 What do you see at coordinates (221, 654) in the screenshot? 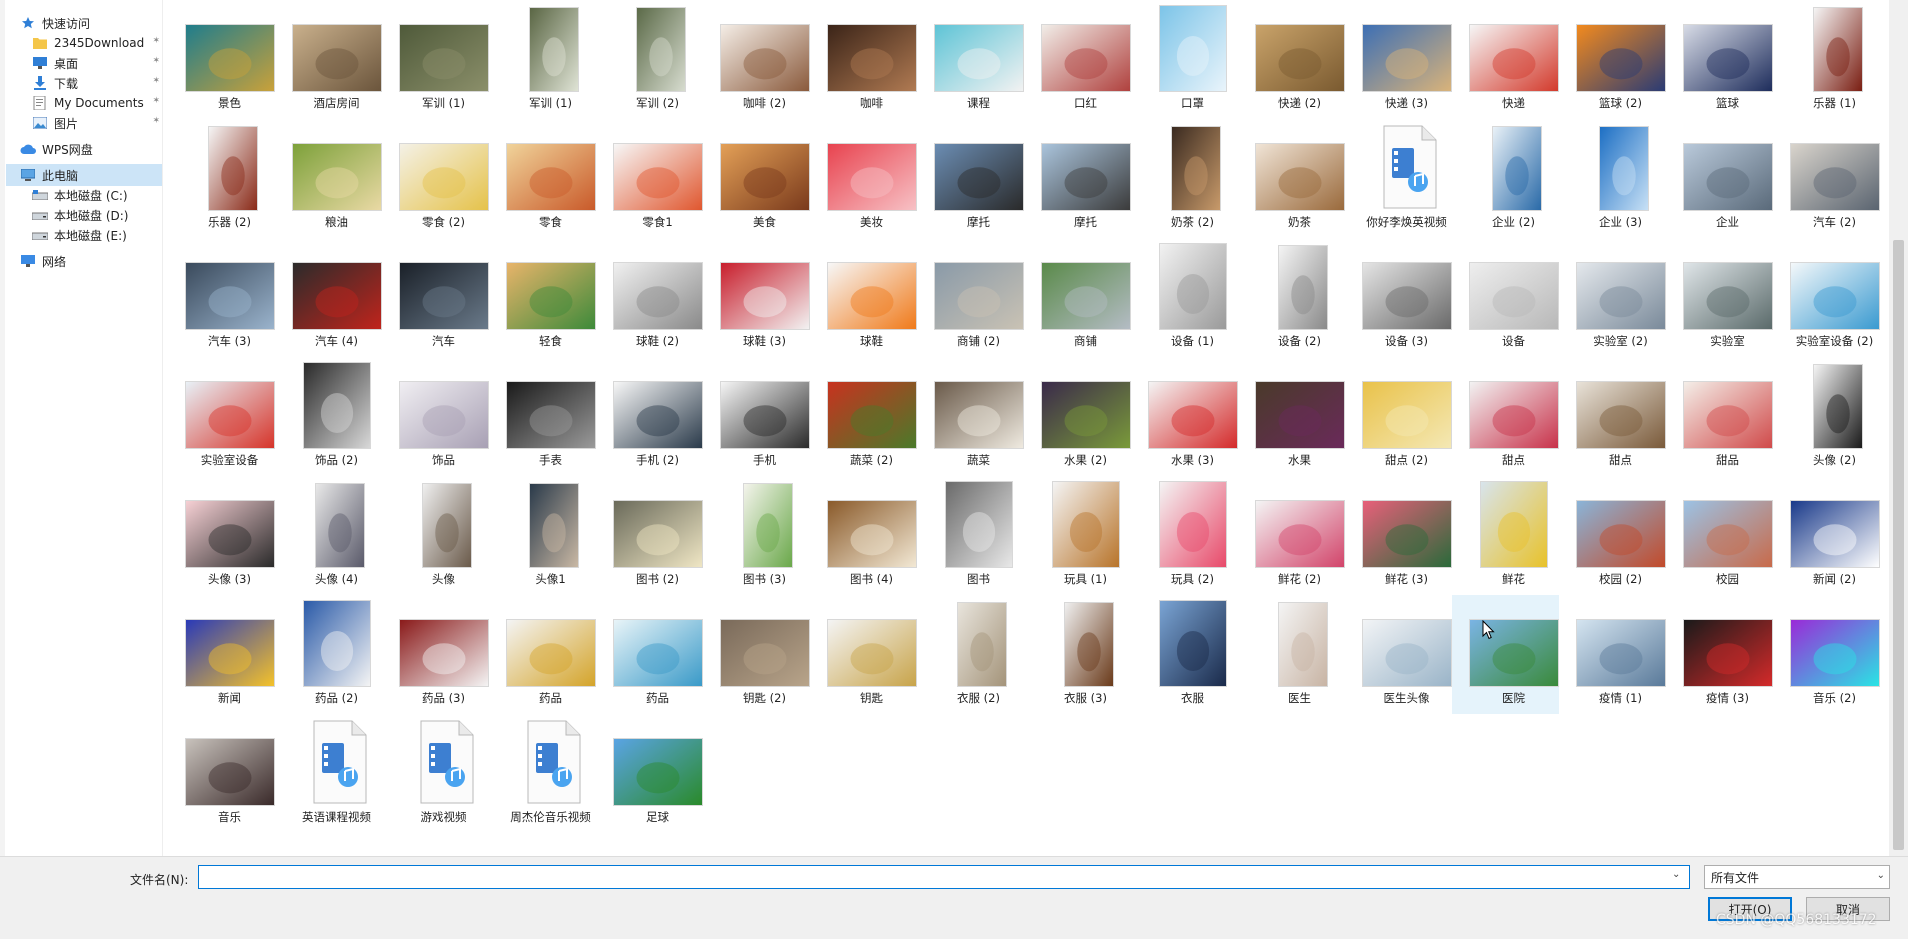
I see `file-item: 新闻` at bounding box center [221, 654].